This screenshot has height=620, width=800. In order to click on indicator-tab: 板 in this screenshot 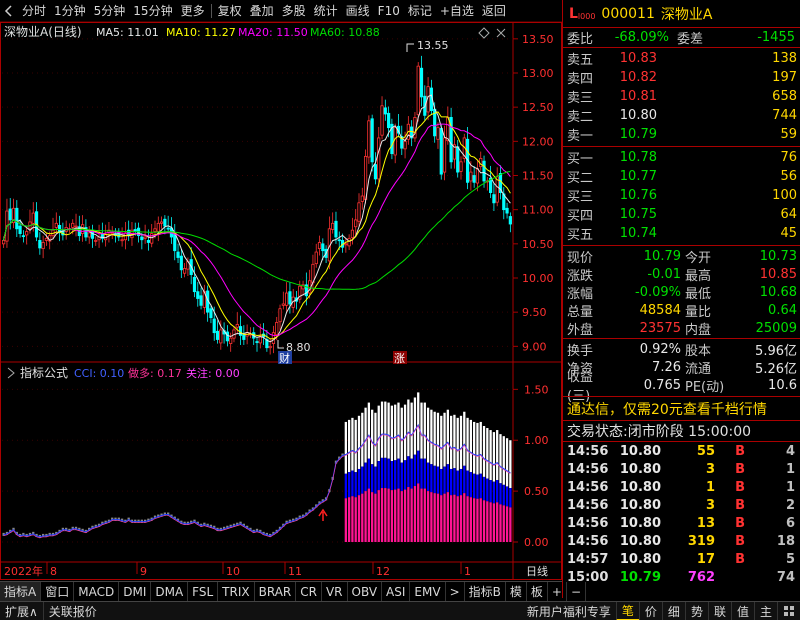, I will do `click(537, 591)`.